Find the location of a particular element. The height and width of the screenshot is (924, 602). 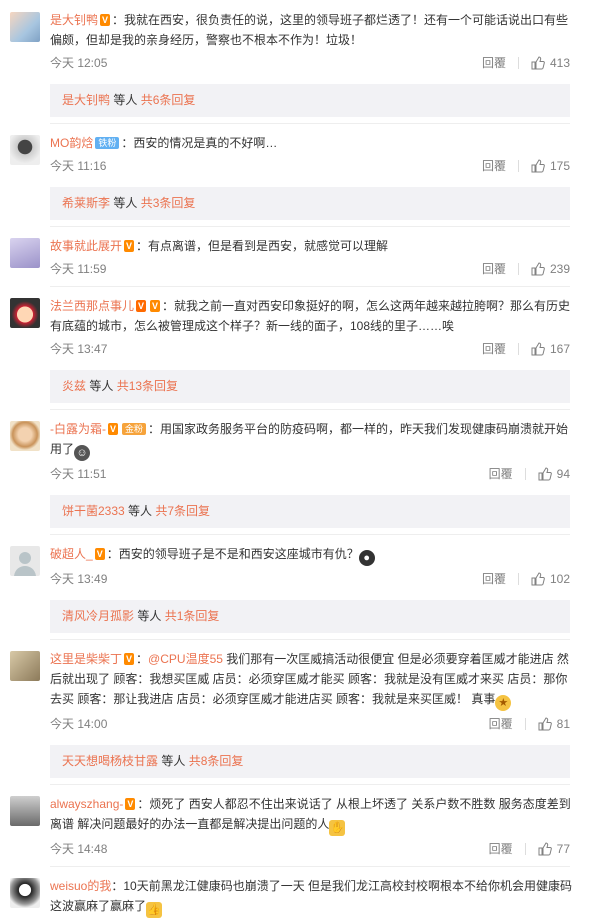

comment-author: 破超人_ is located at coordinates (71, 554).